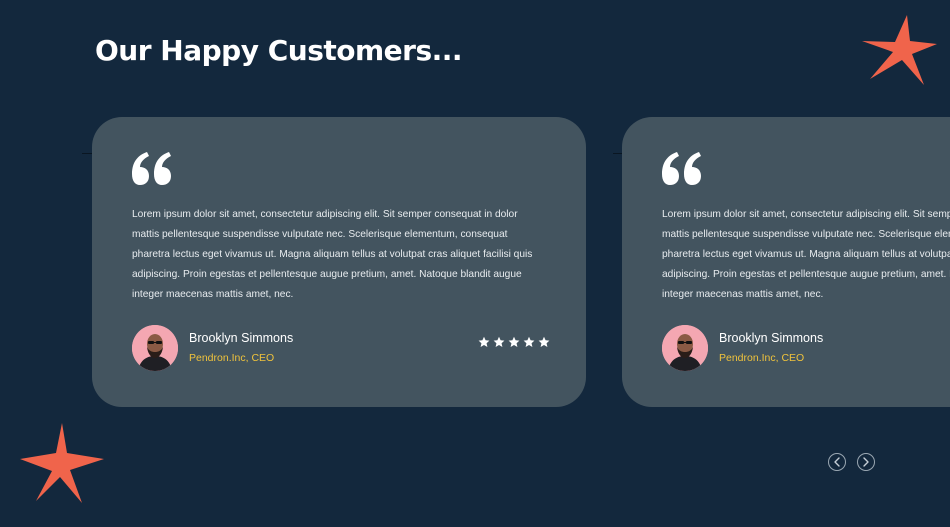  I want to click on chevron-left-icon, so click(837, 462).